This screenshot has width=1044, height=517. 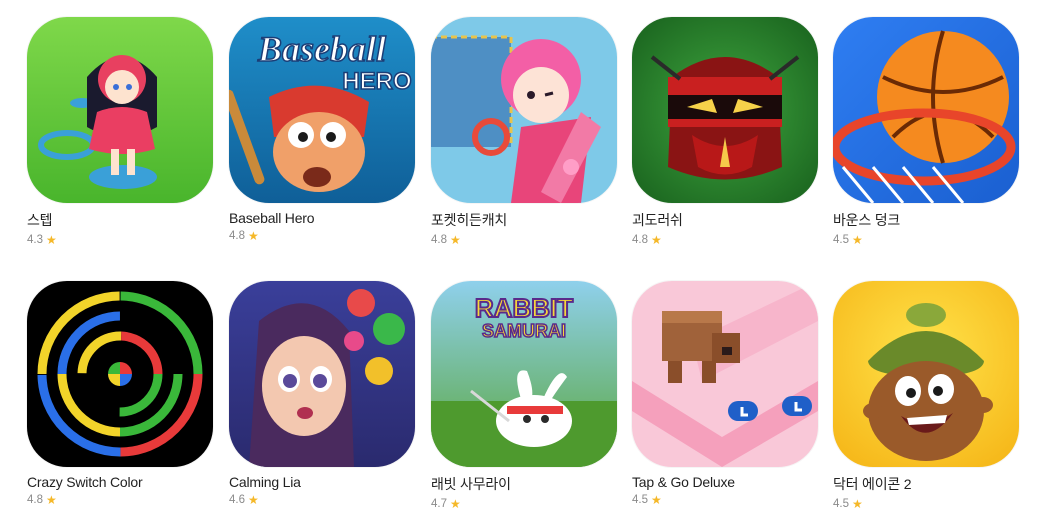 What do you see at coordinates (321, 49) in the screenshot?
I see `art-title-line1: Baseball` at bounding box center [321, 49].